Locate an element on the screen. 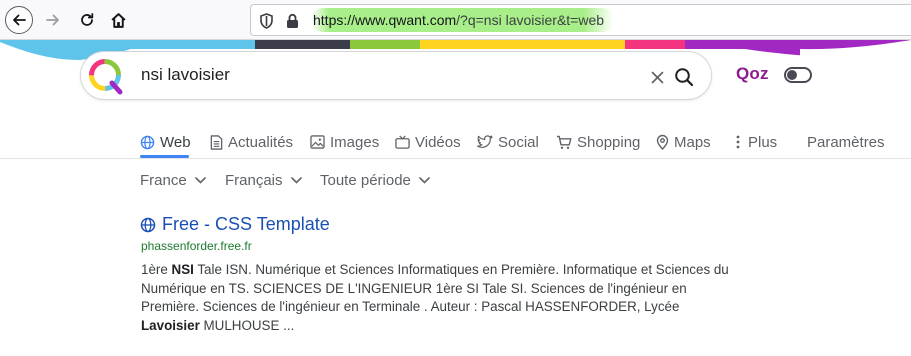 The width and height of the screenshot is (911, 356). bird-icon is located at coordinates (485, 141).